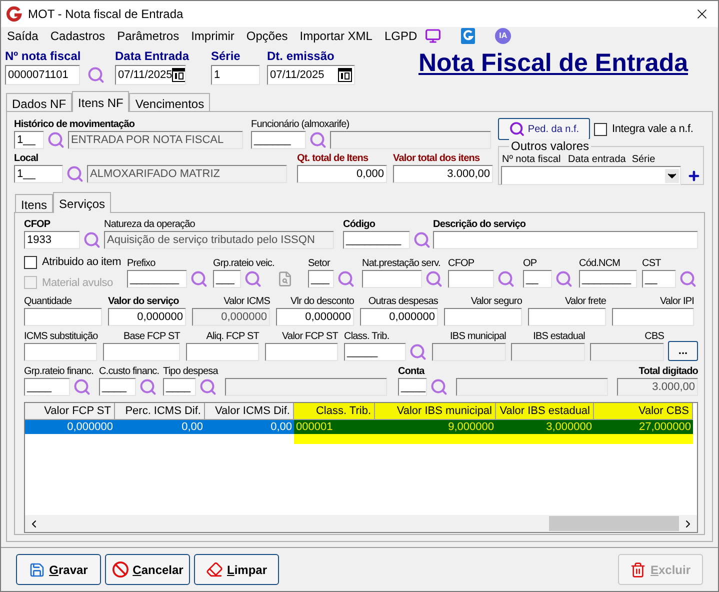 The height and width of the screenshot is (592, 719). Describe the element at coordinates (435, 411) in the screenshot. I see `column-header: Valor IBS municipal` at that location.